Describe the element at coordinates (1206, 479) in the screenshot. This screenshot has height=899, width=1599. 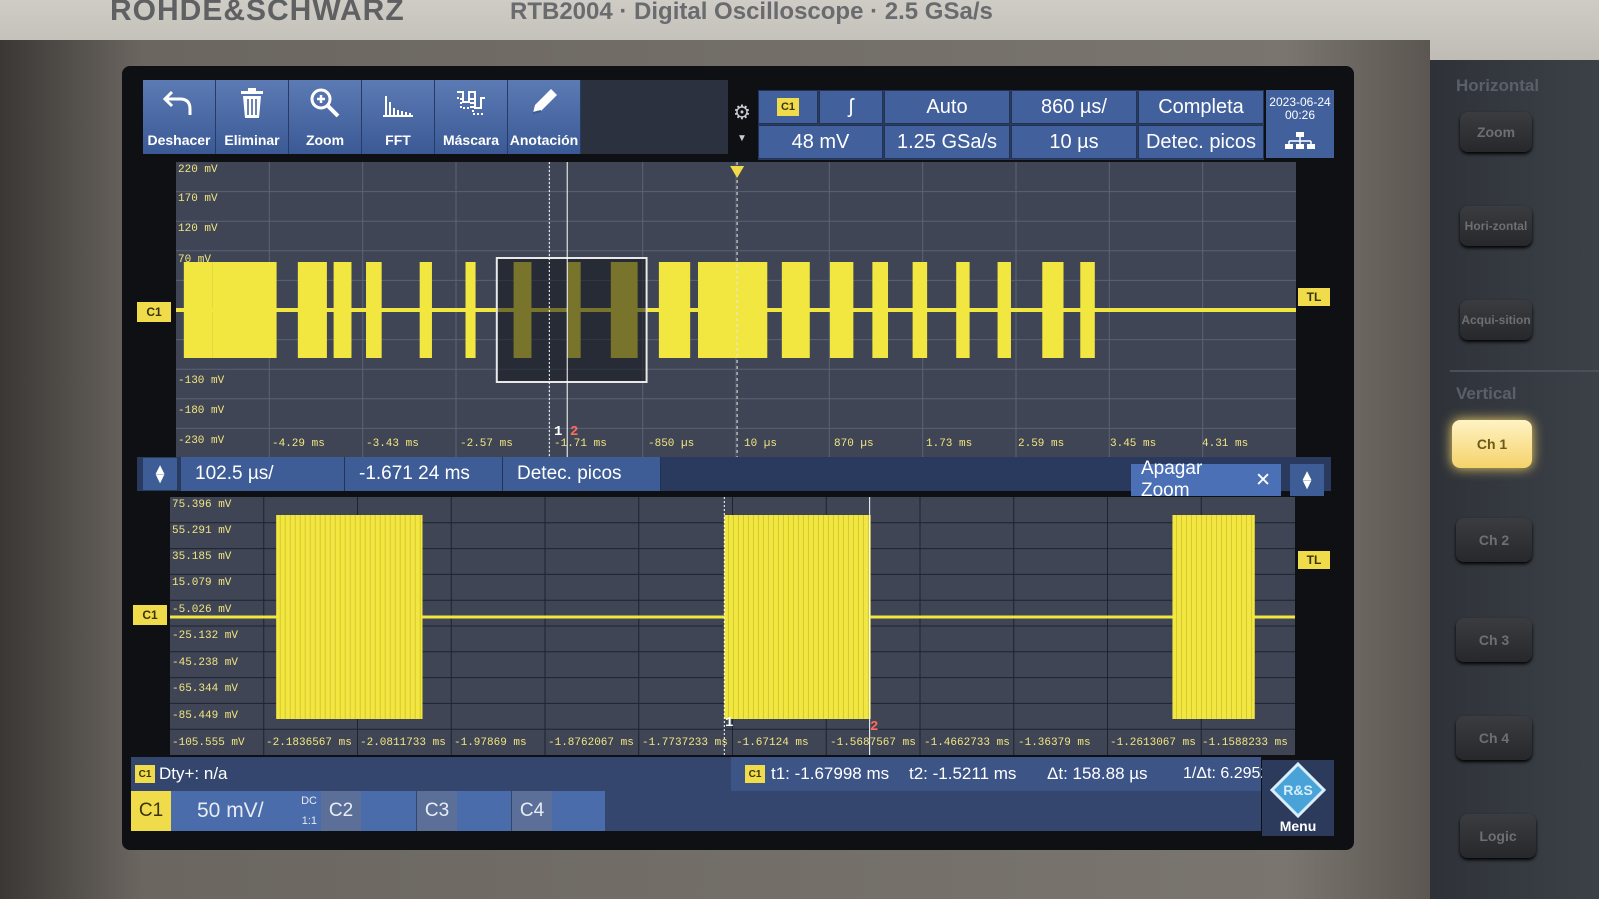
I see `zoom-off-button: Apagar Zoom ✕` at that location.